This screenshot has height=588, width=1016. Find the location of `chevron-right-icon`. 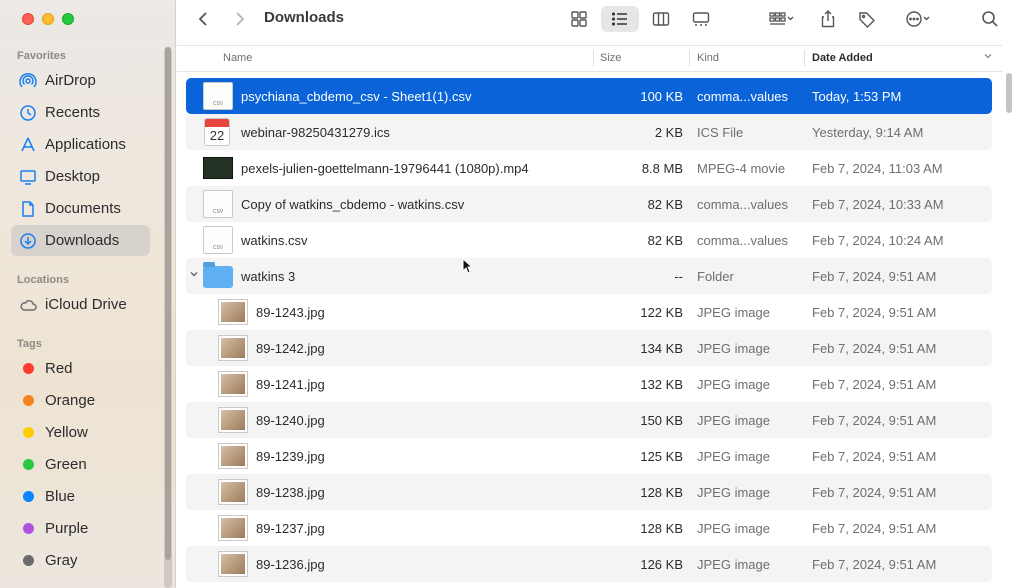

chevron-right-icon is located at coordinates (240, 19).